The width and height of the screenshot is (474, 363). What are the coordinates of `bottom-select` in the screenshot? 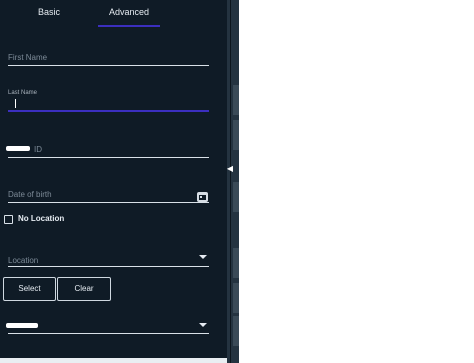 It's located at (107, 326).